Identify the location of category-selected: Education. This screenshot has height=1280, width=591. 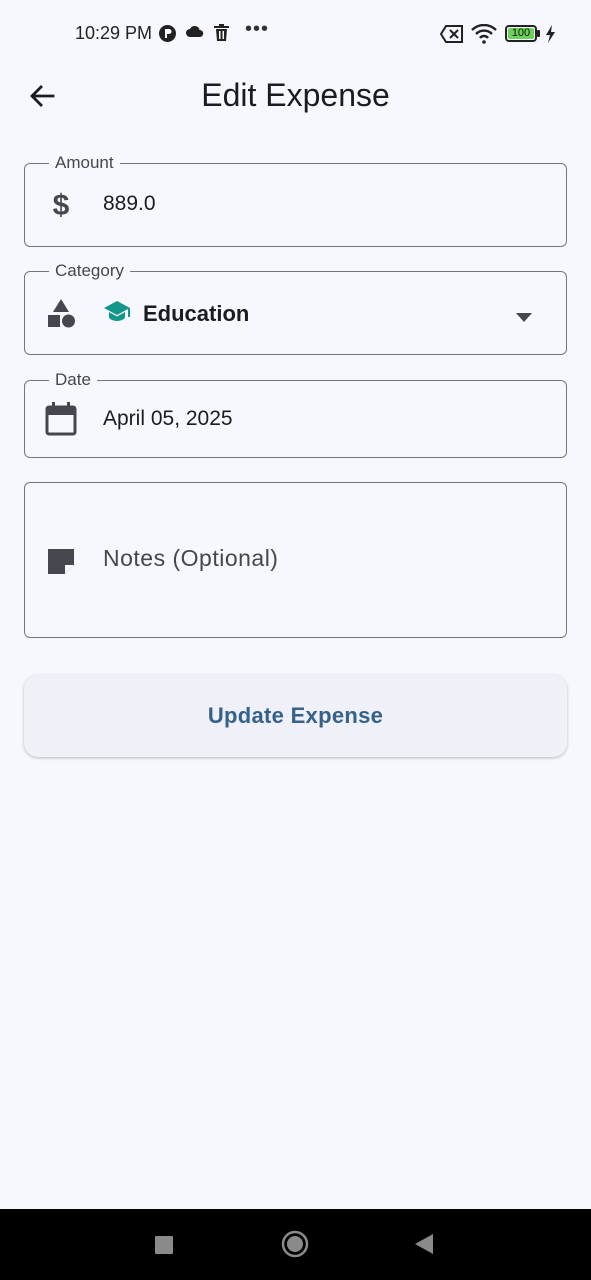
(176, 313).